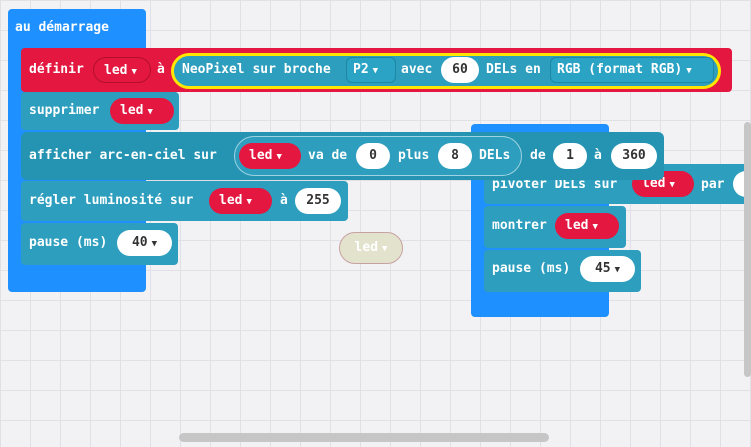  Describe the element at coordinates (570, 156) in the screenshot. I see `hue-start-input: 1` at that location.